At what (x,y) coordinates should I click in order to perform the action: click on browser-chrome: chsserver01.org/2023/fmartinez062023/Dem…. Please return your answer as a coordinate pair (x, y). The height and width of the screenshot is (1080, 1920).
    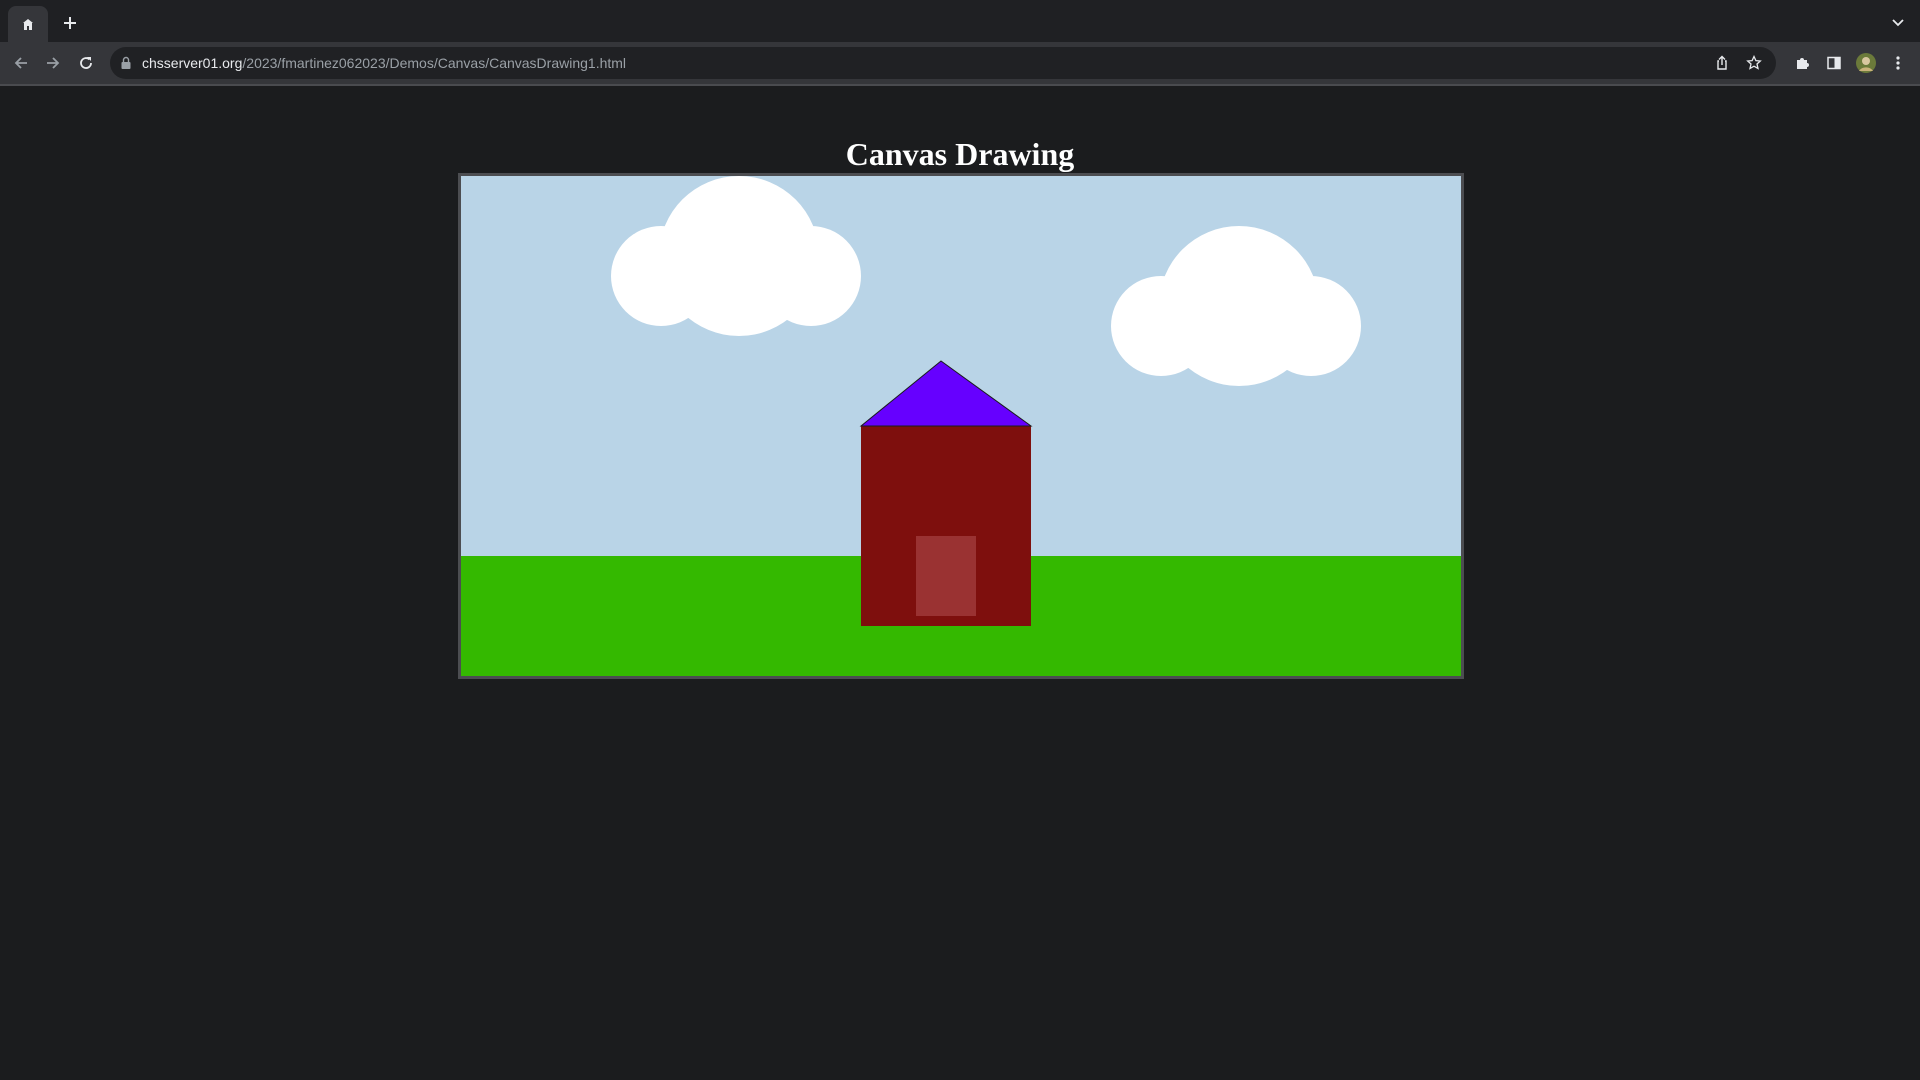
    Looking at the image, I should click on (960, 43).